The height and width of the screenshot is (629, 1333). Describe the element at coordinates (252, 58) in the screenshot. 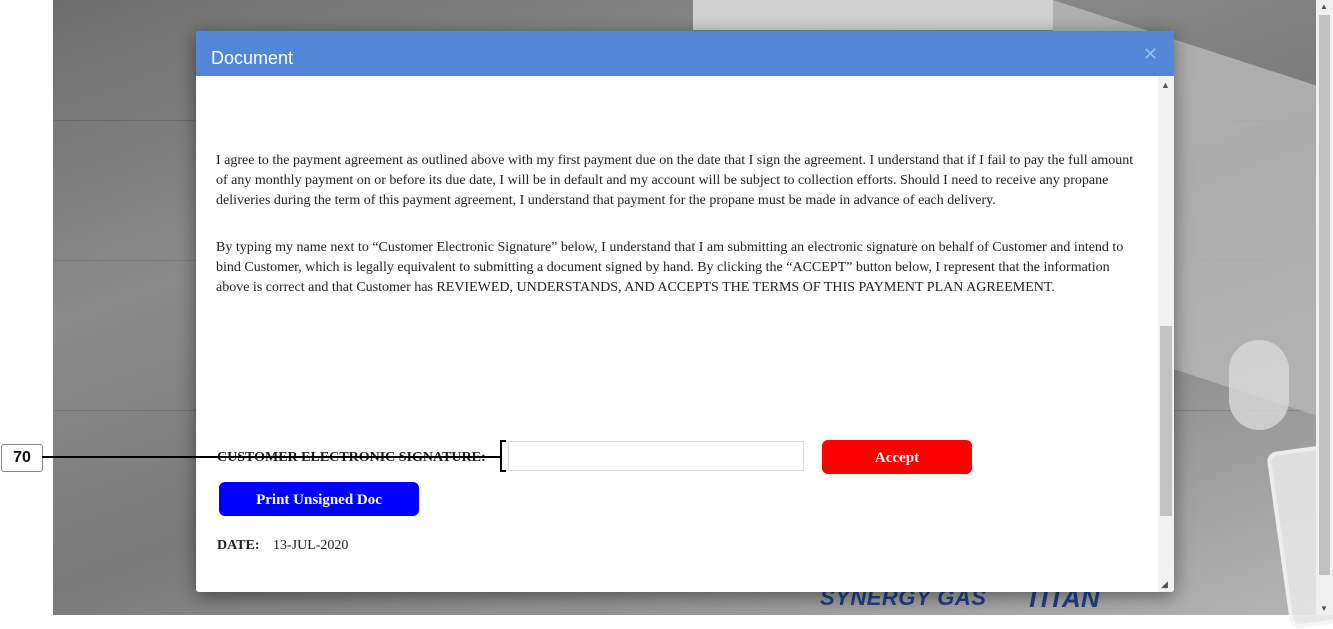

I see `dialog-title: Document` at that location.